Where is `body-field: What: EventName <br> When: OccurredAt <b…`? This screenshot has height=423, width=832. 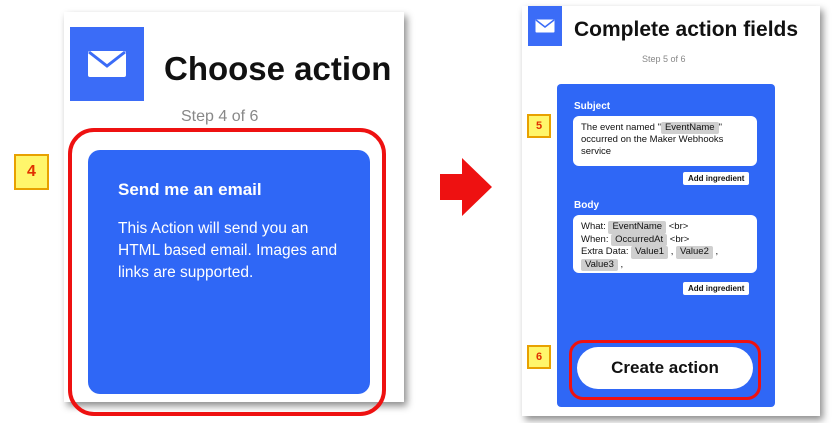
body-field: What: EventName <br> When: OccurredAt <b… is located at coordinates (665, 244).